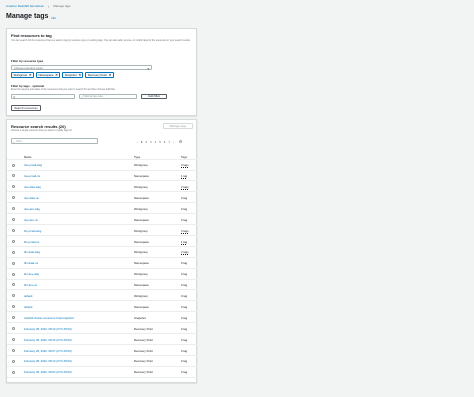  Describe the element at coordinates (102, 198) in the screenshot. I see `table-row: rise-data-ns Namespace 0 tag` at that location.